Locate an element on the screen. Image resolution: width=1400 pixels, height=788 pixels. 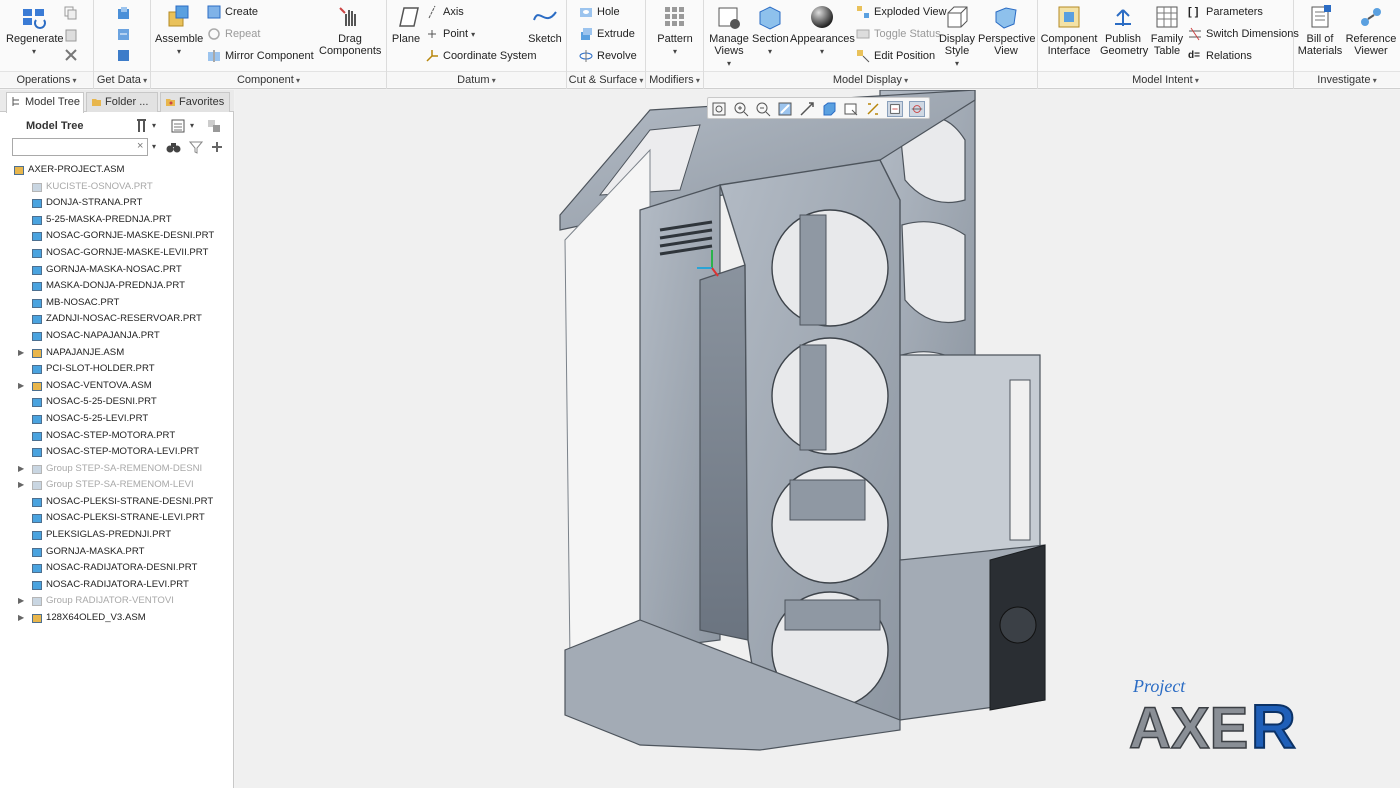
appearances-button: Appearances ▾ is located at coordinates (822, 31).